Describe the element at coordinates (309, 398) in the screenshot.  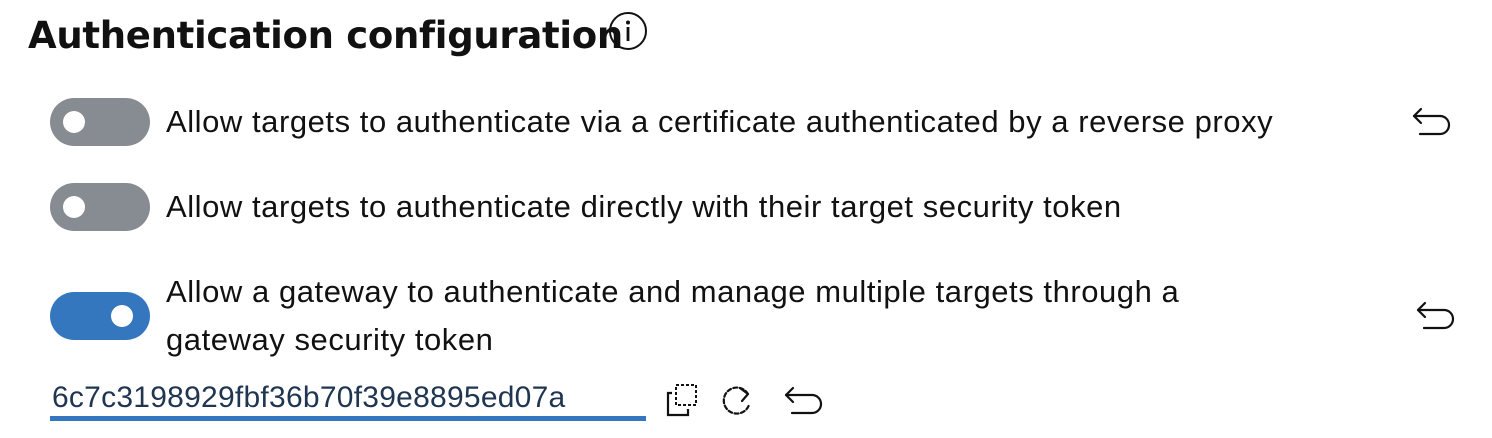
I see `gateway-token-value: 6c7c3198929fbf36b70f39e8895ed07a` at that location.